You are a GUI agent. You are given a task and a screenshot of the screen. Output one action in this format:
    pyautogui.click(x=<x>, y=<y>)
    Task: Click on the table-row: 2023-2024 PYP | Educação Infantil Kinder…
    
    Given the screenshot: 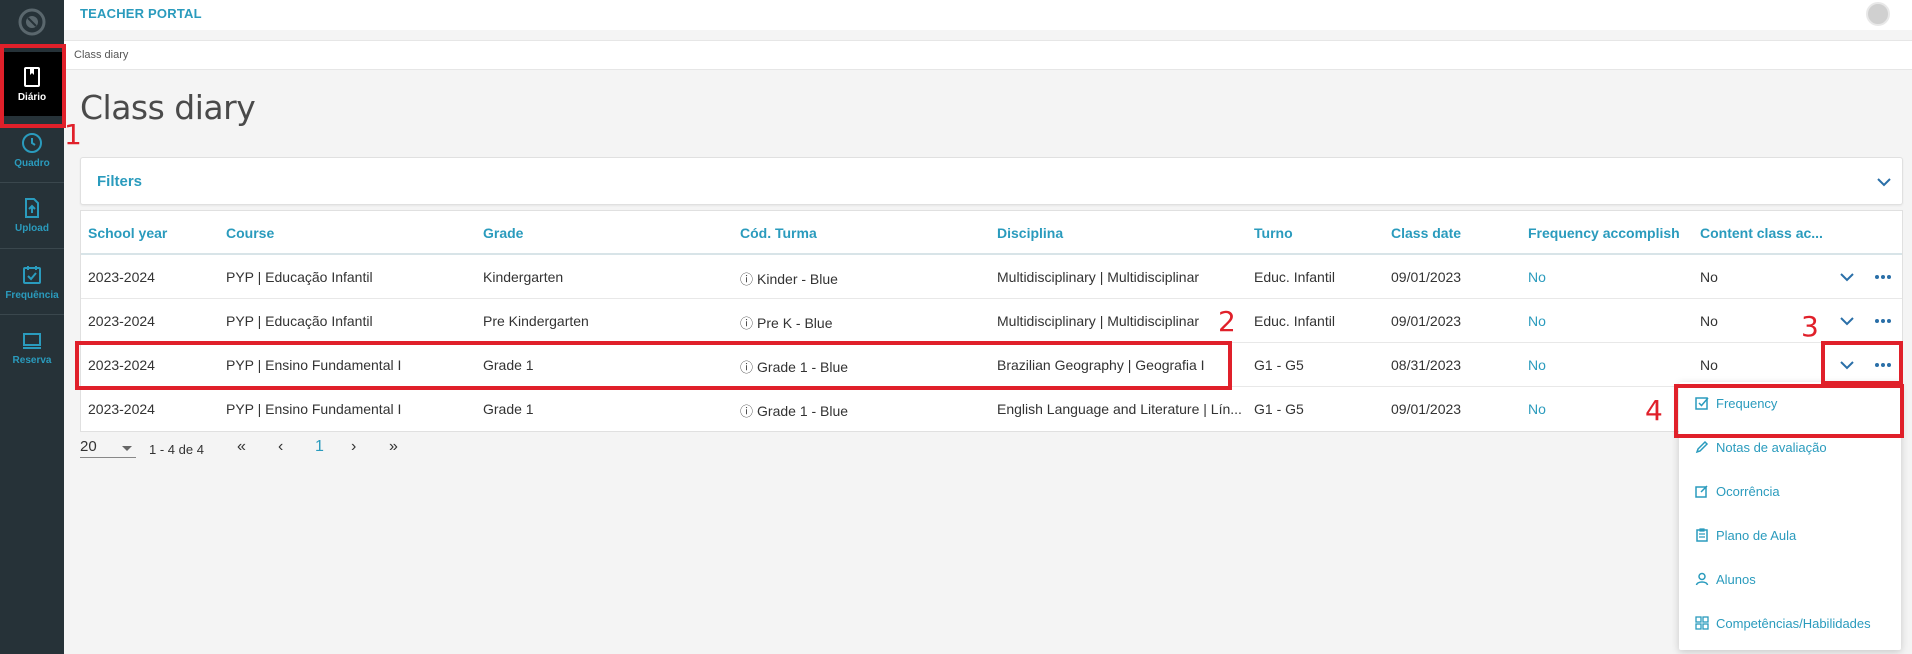 What is the action you would take?
    pyautogui.click(x=991, y=277)
    